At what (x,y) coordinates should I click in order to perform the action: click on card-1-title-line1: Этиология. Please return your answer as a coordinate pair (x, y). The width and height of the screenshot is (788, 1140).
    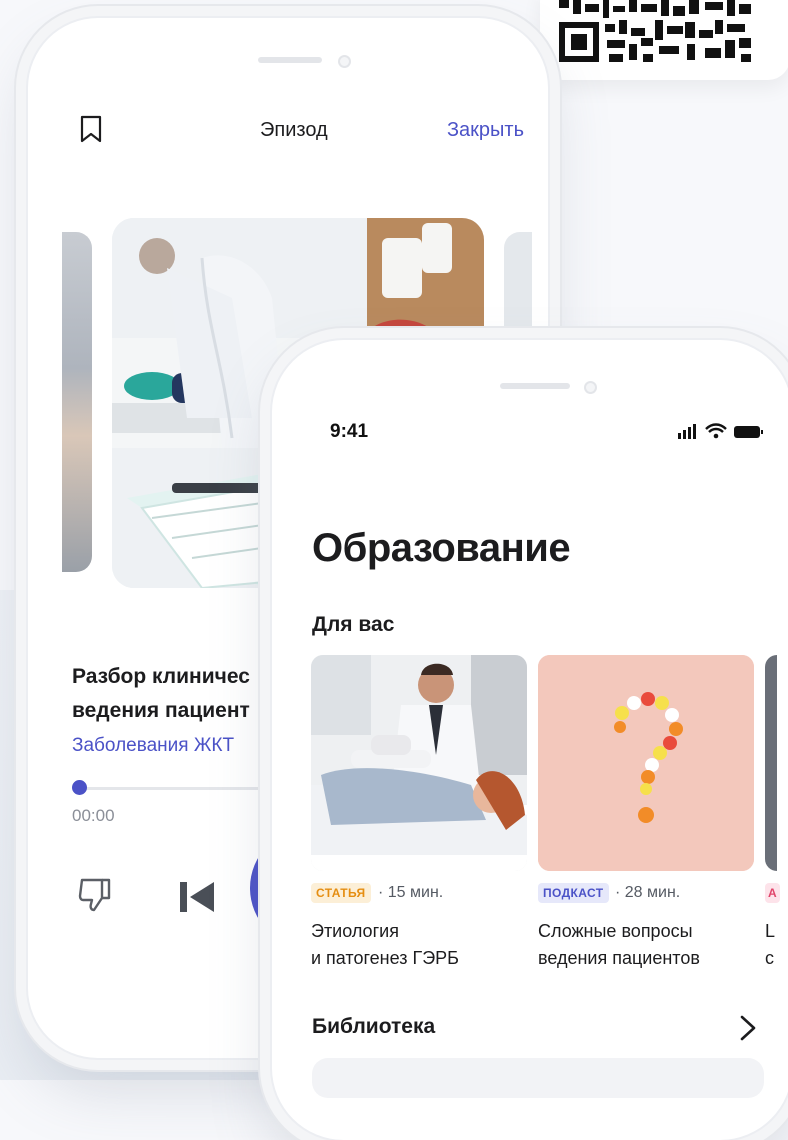
    Looking at the image, I should click on (355, 931).